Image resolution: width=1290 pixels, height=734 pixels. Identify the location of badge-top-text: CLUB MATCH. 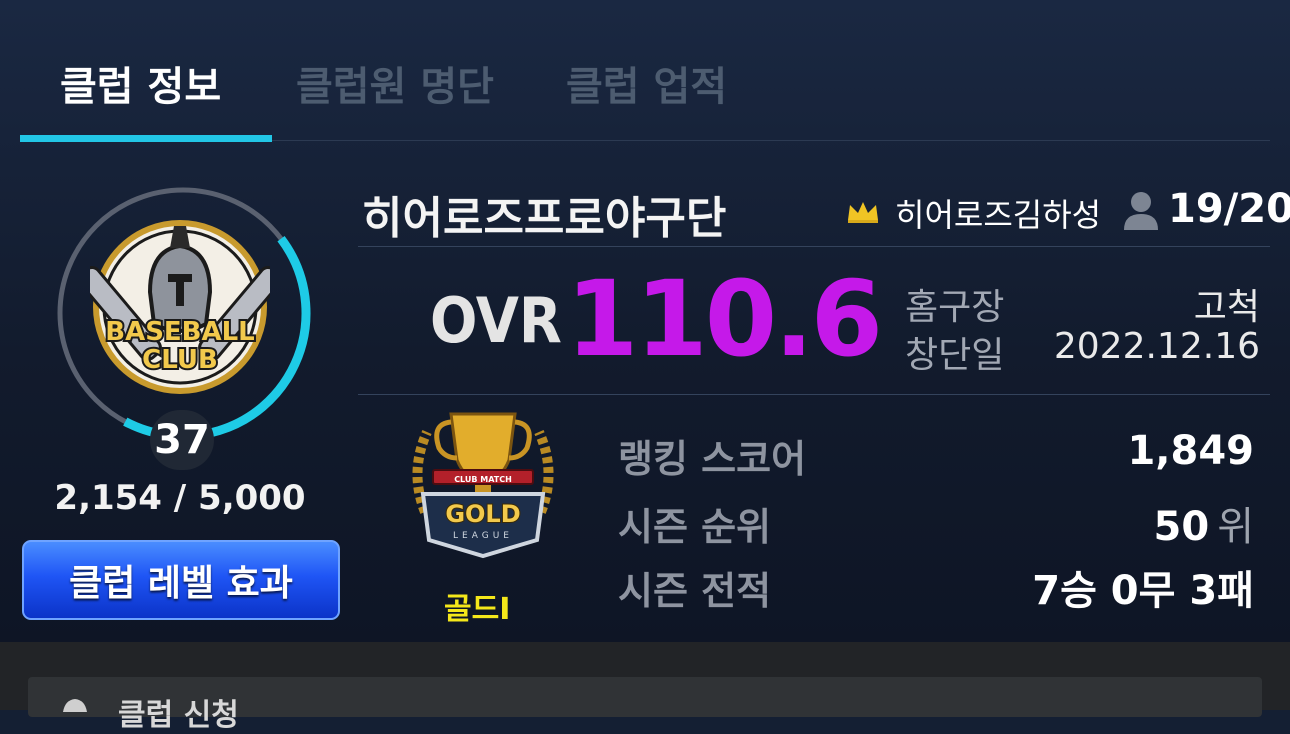
(483, 479).